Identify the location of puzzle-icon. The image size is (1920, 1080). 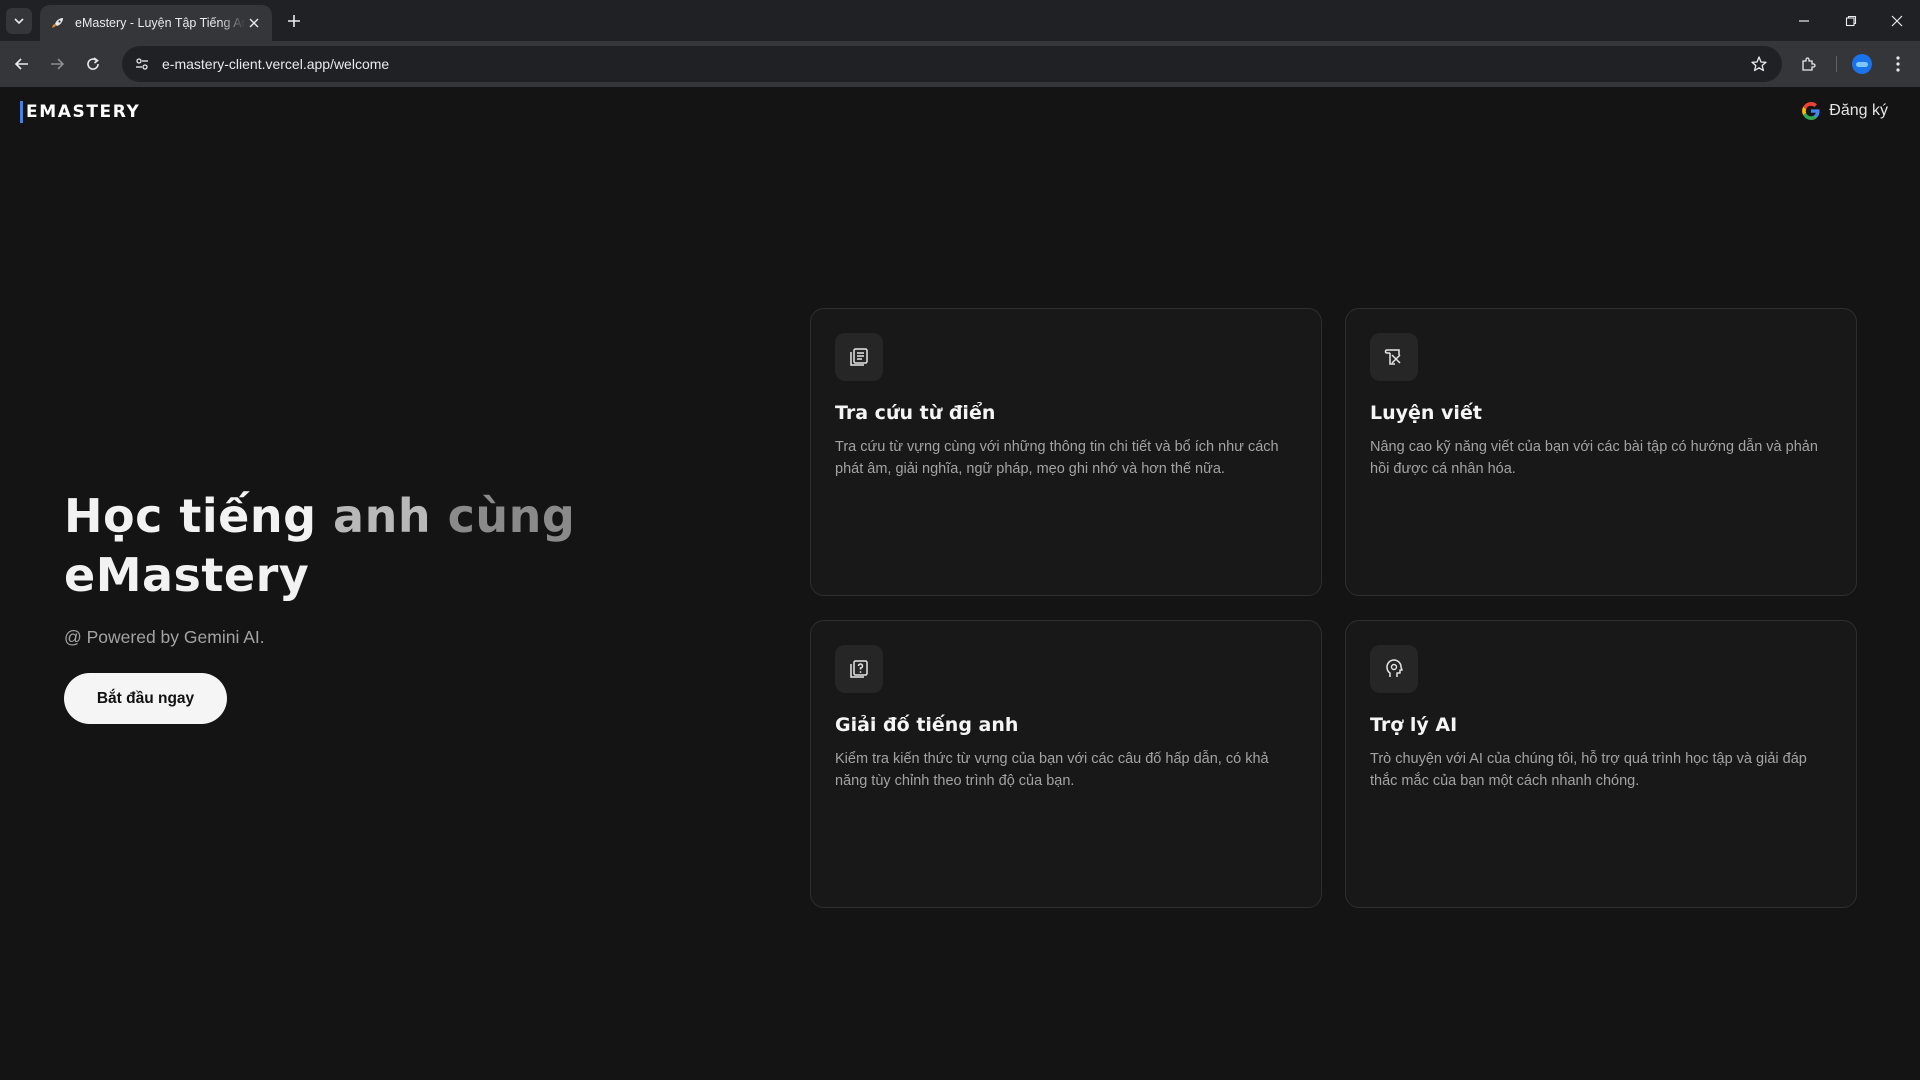
(1809, 64).